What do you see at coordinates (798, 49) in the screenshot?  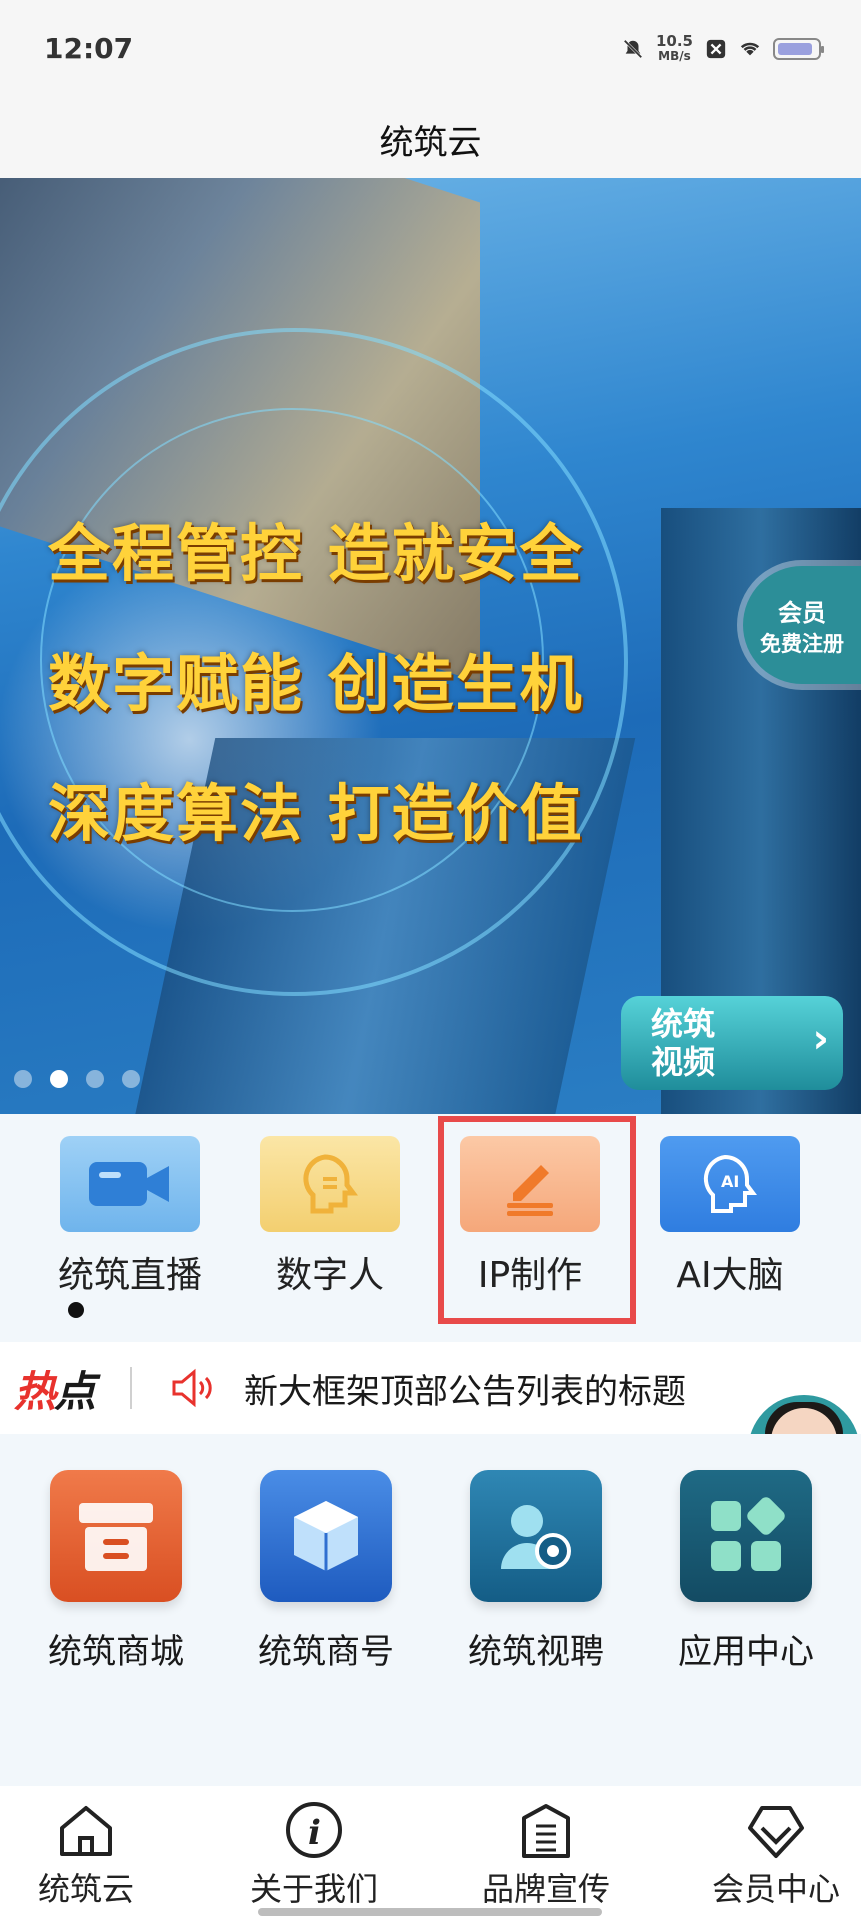 I see `battery-icon` at bounding box center [798, 49].